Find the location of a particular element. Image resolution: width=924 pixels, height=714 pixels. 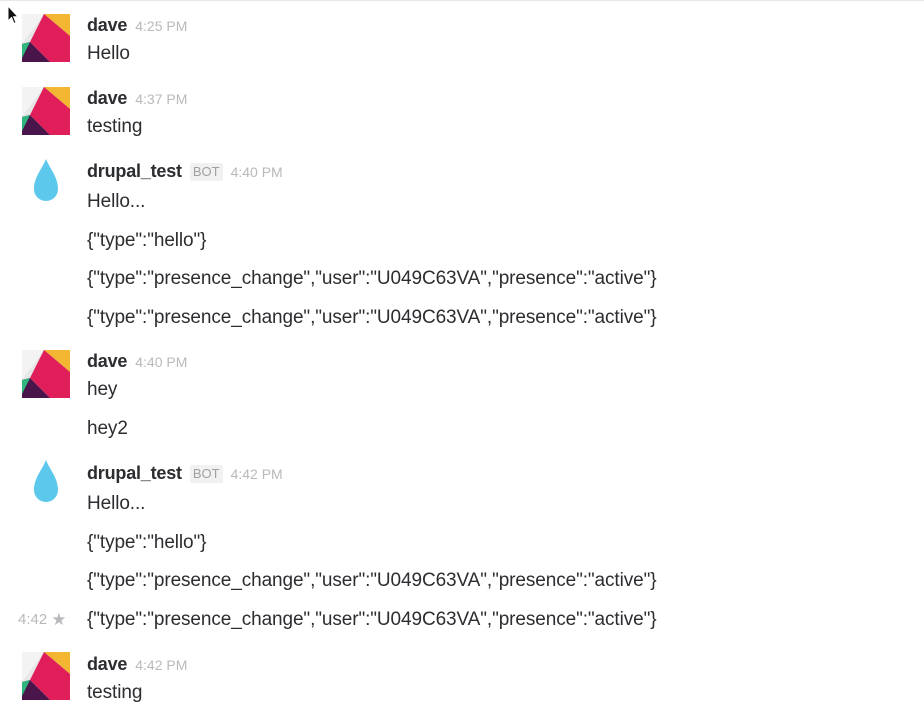

message-header: drupal_test BOT 4:42 PM is located at coordinates (185, 473).